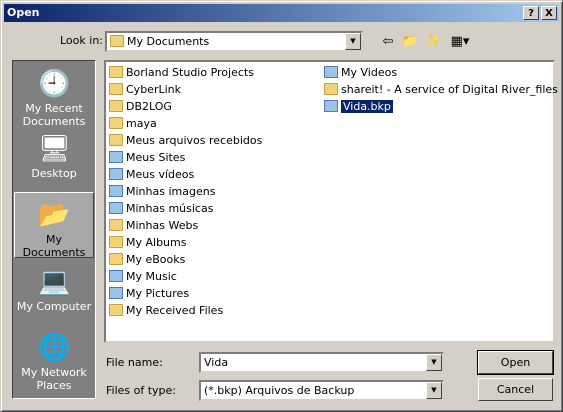 The width and height of the screenshot is (563, 412). I want to click on list-item: Meus Sites, so click(147, 157).